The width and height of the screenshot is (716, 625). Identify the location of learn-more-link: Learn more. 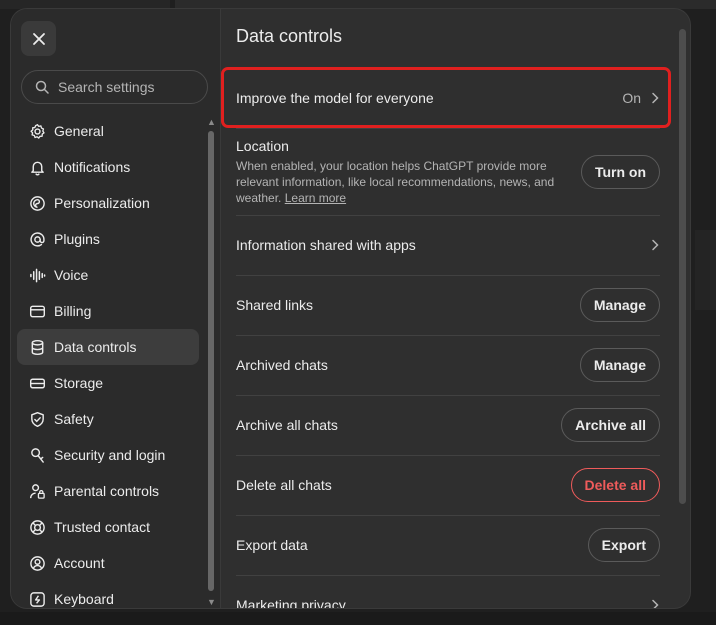
(315, 198).